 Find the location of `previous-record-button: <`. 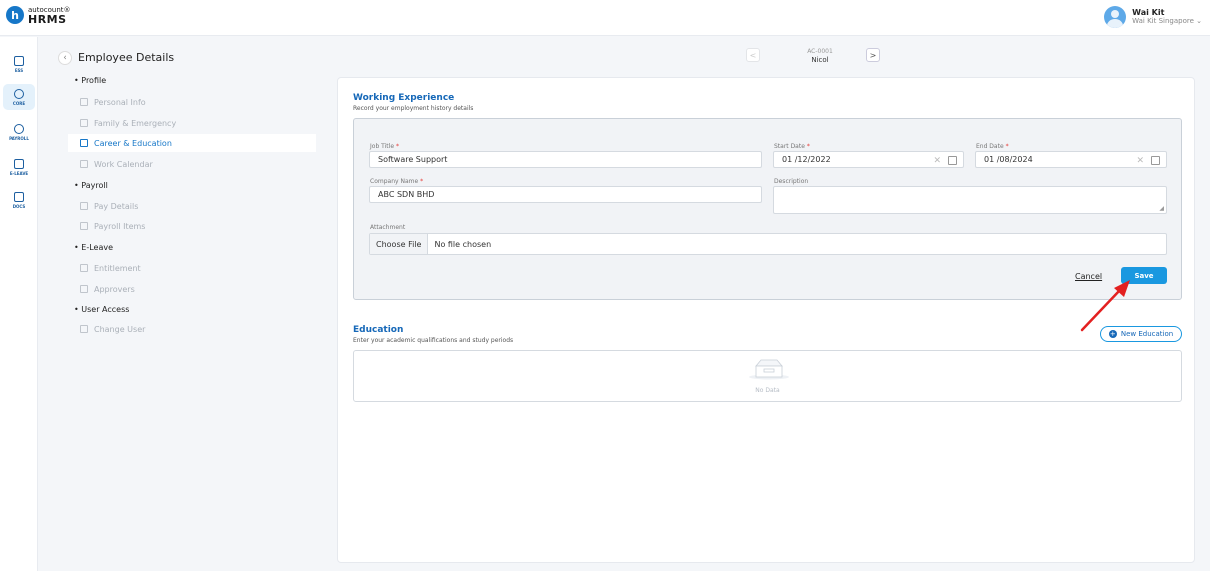

previous-record-button: < is located at coordinates (753, 55).